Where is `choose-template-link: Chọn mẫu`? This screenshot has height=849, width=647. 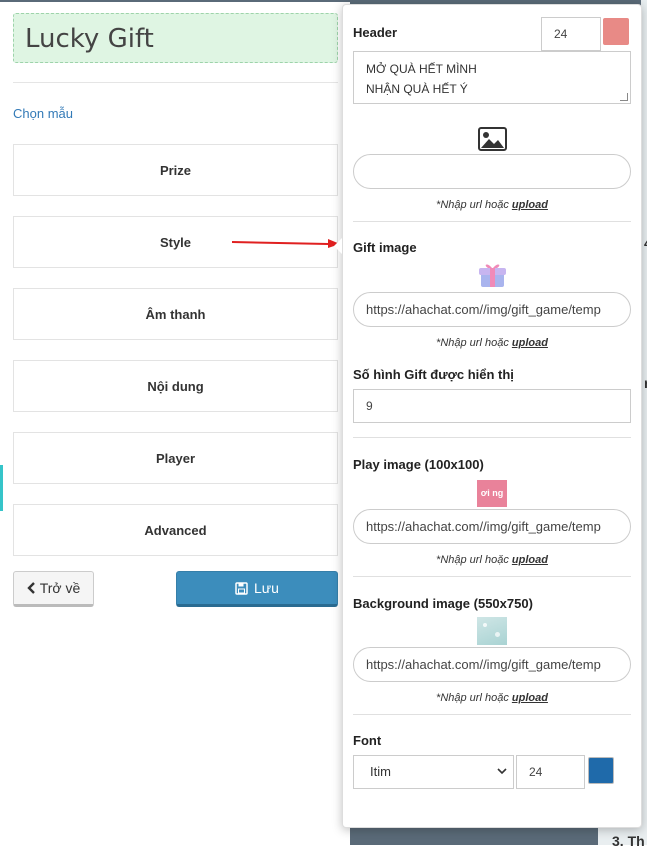
choose-template-link: Chọn mẫu is located at coordinates (43, 113).